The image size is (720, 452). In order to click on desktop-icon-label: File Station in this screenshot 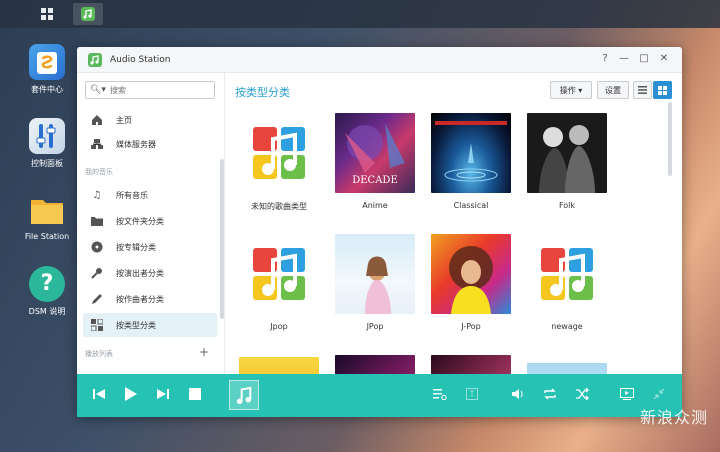, I will do `click(47, 236)`.